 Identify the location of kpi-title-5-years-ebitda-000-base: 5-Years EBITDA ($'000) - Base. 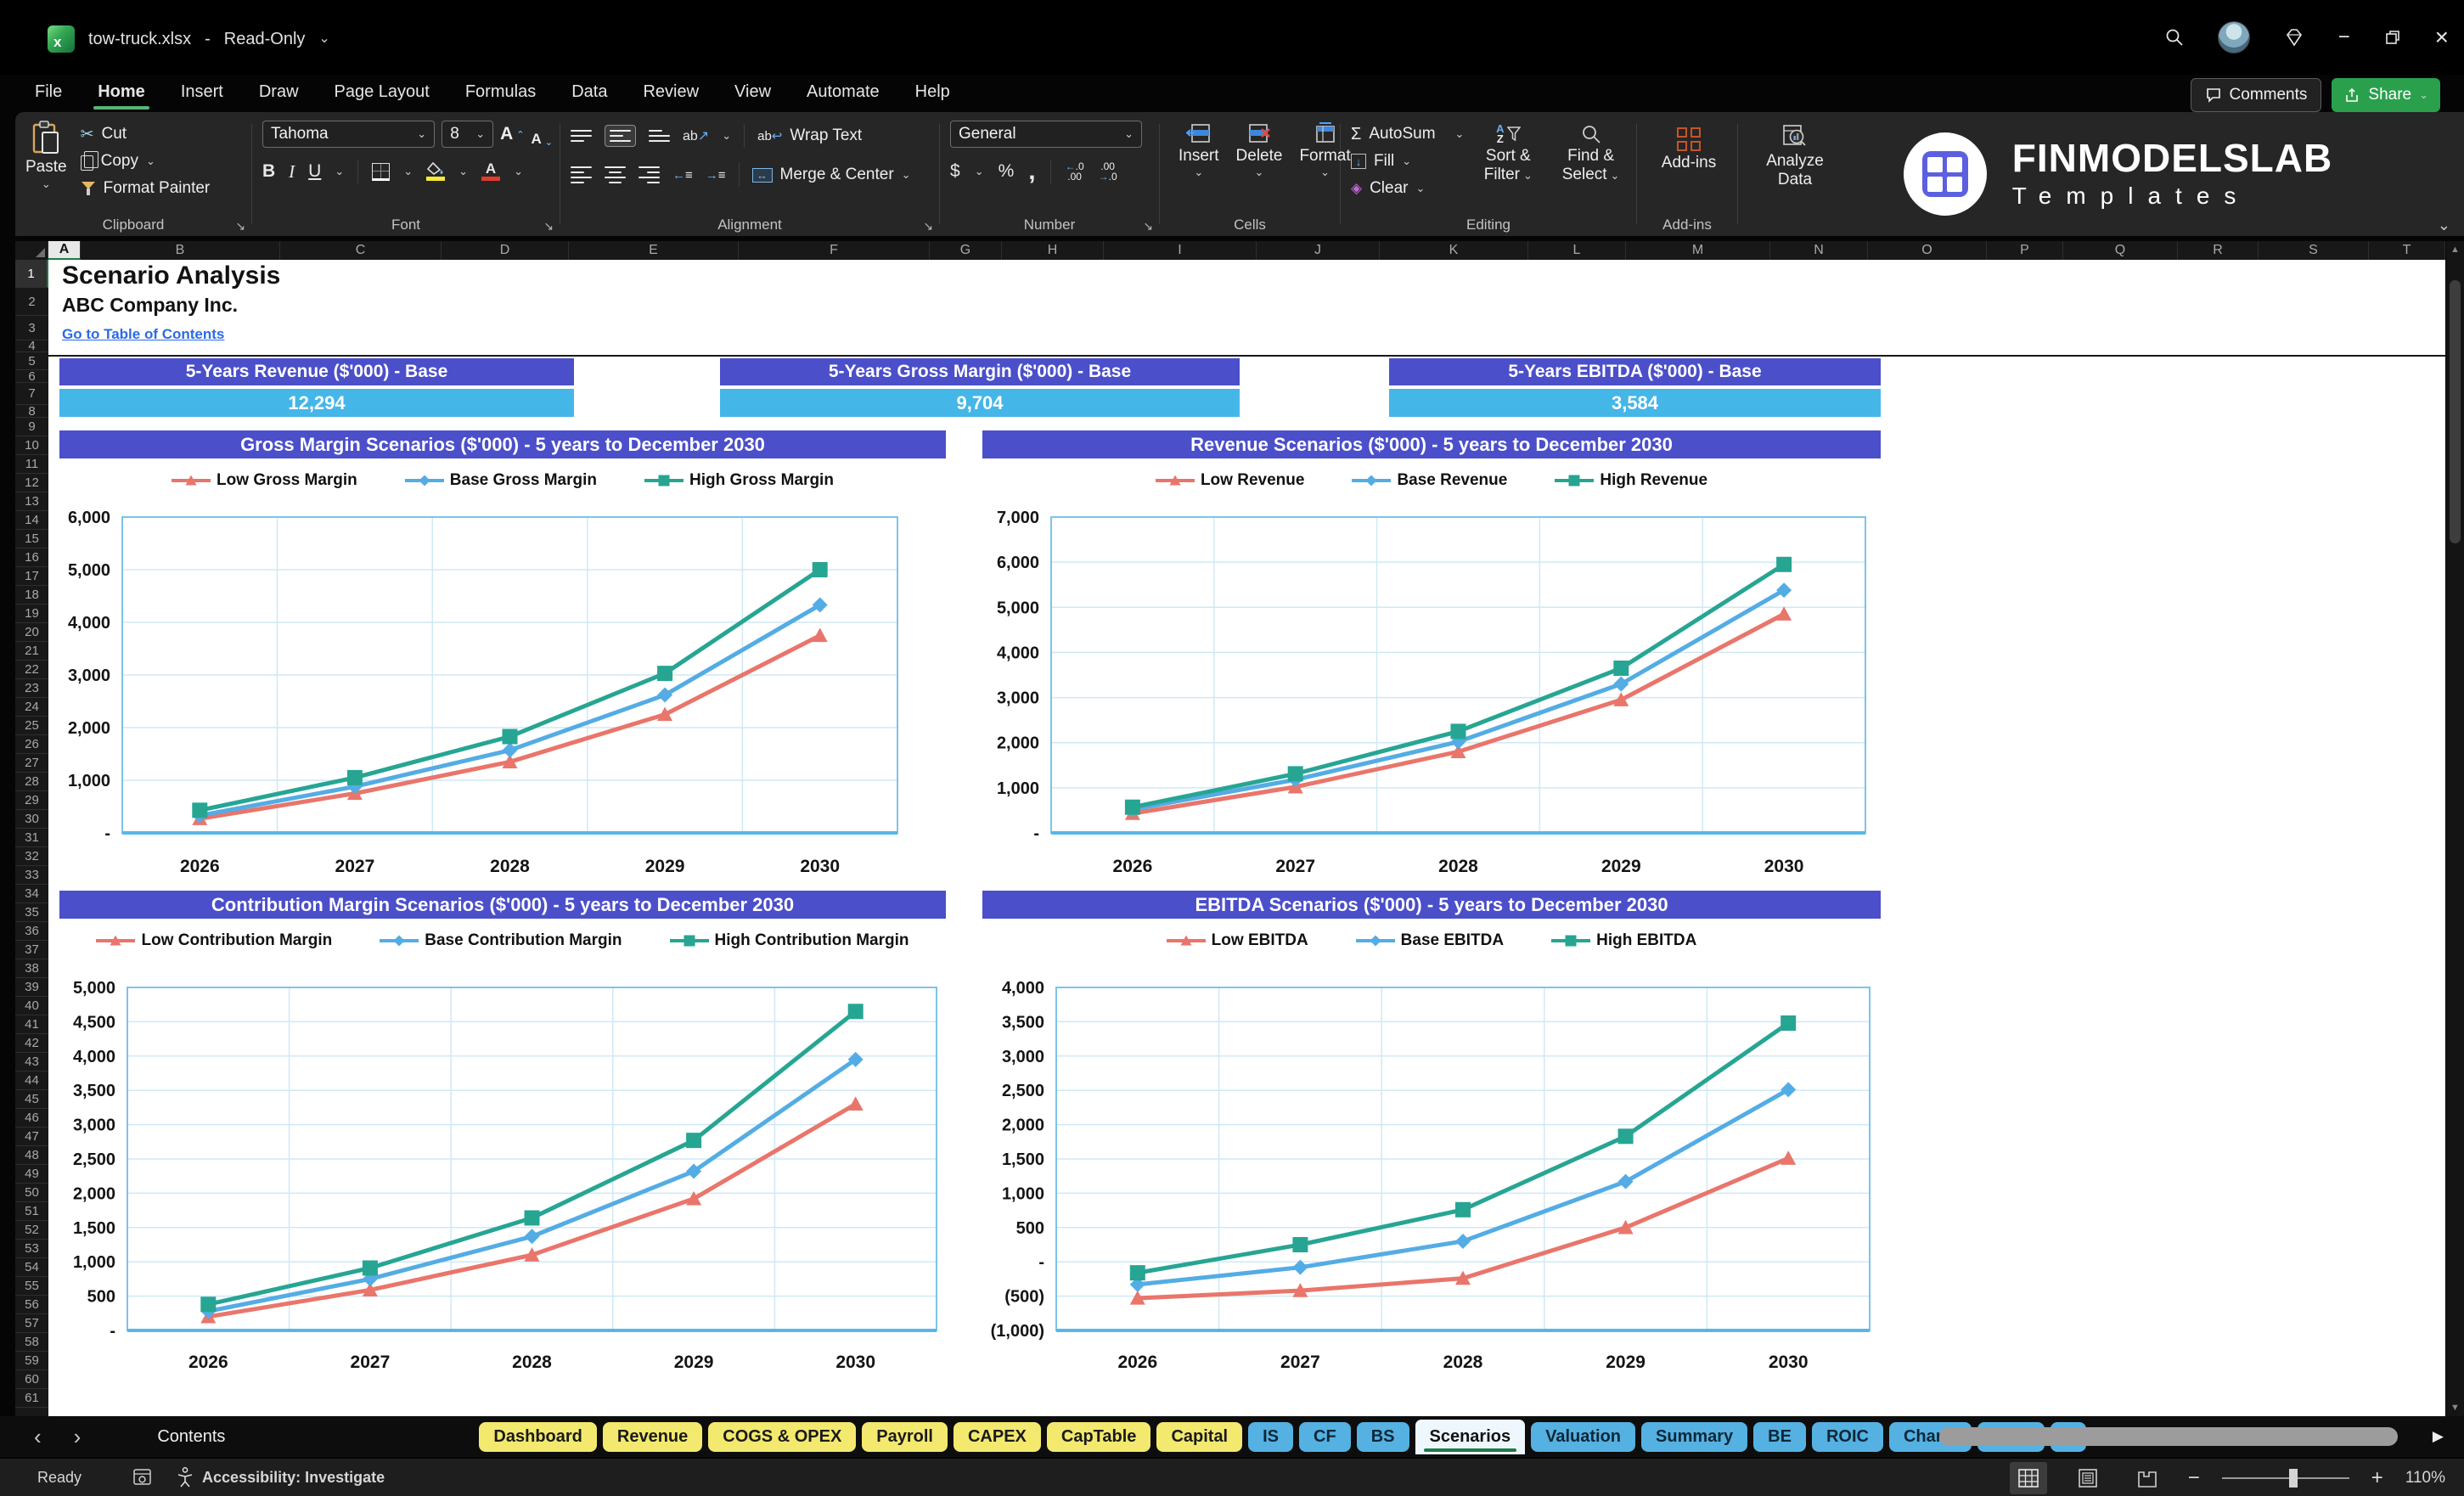
(1635, 371).